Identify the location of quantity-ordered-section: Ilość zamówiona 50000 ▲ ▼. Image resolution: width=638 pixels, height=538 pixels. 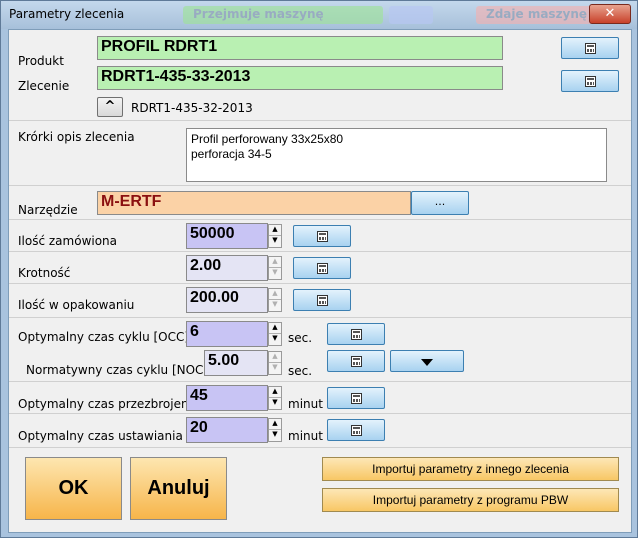
(320, 236).